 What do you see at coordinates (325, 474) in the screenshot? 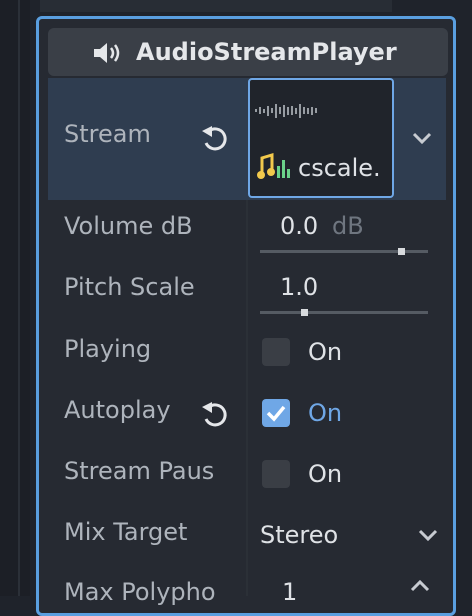
I see `stream-paused-on-text: On` at bounding box center [325, 474].